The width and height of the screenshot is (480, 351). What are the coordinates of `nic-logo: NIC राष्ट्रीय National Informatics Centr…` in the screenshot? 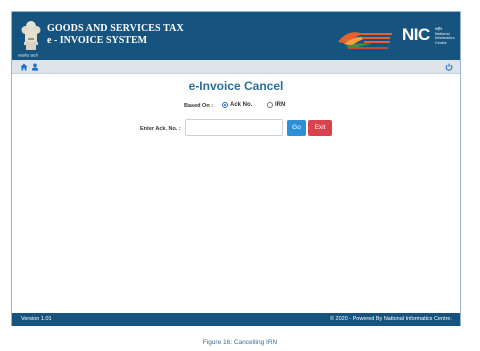 It's located at (429, 38).